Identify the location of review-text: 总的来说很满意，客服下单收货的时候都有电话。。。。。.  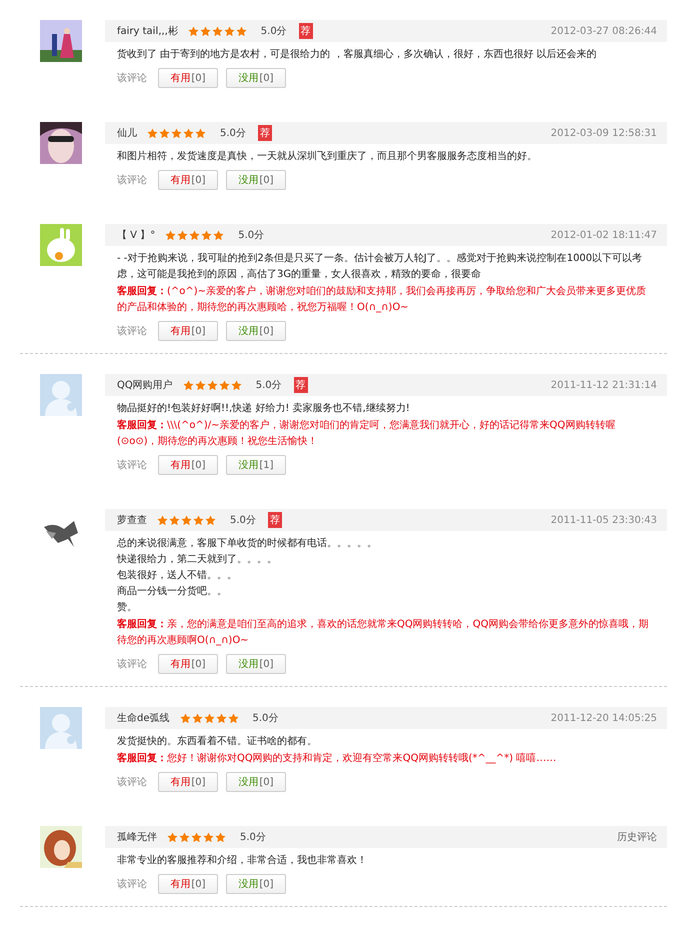
(247, 543).